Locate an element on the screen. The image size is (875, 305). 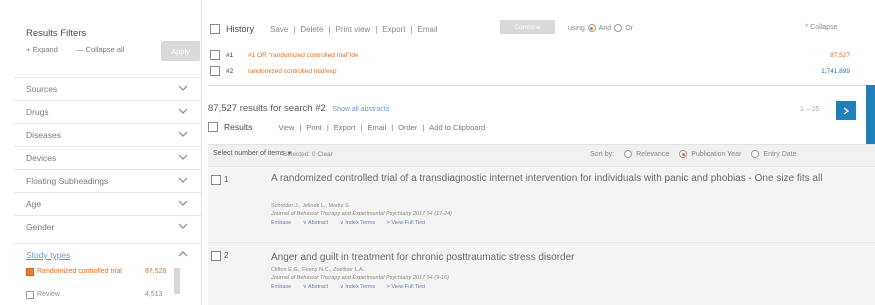
side-feedback-tab is located at coordinates (870, 117).